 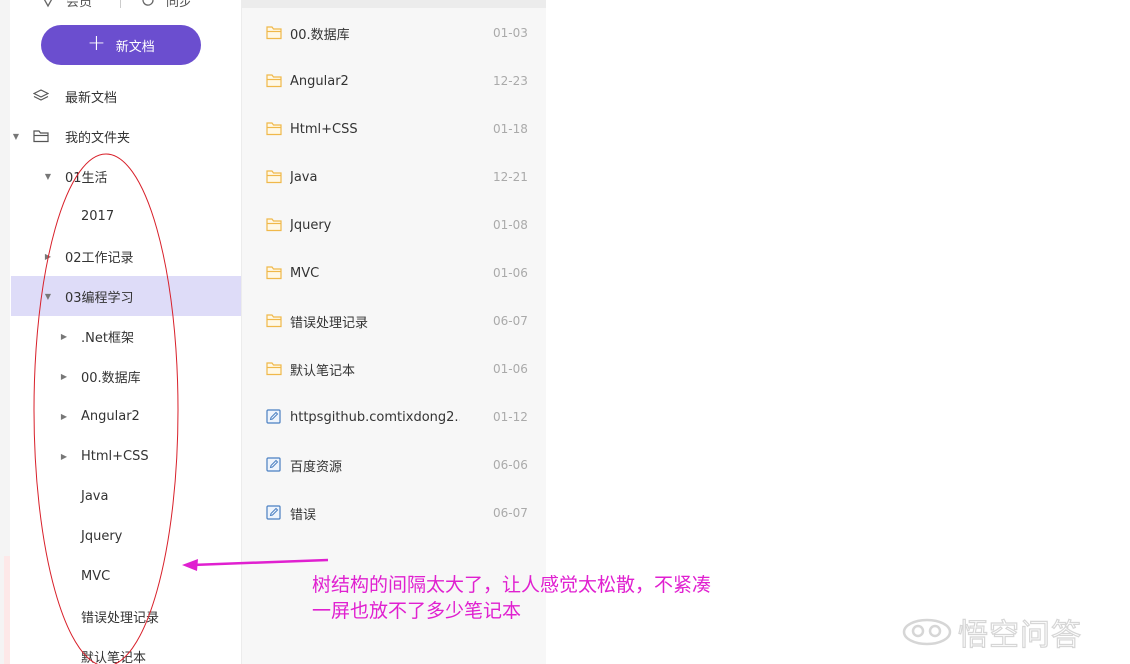 I want to click on doc-title: 错误处理记录, so click(x=329, y=323).